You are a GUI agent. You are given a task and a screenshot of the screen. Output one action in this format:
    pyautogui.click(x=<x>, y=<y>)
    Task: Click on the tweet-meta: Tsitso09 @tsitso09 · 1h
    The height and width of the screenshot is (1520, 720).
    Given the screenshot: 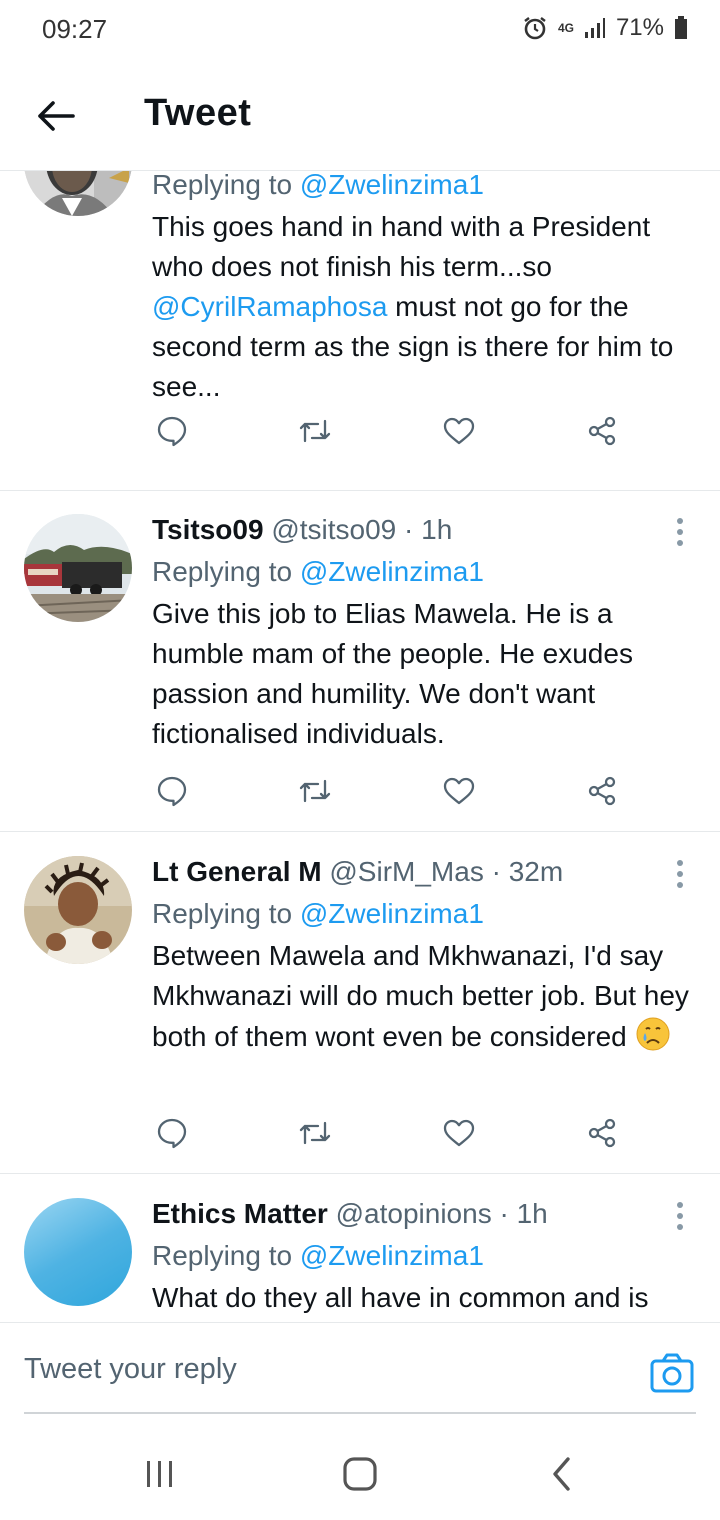 What is the action you would take?
    pyautogui.click(x=422, y=530)
    